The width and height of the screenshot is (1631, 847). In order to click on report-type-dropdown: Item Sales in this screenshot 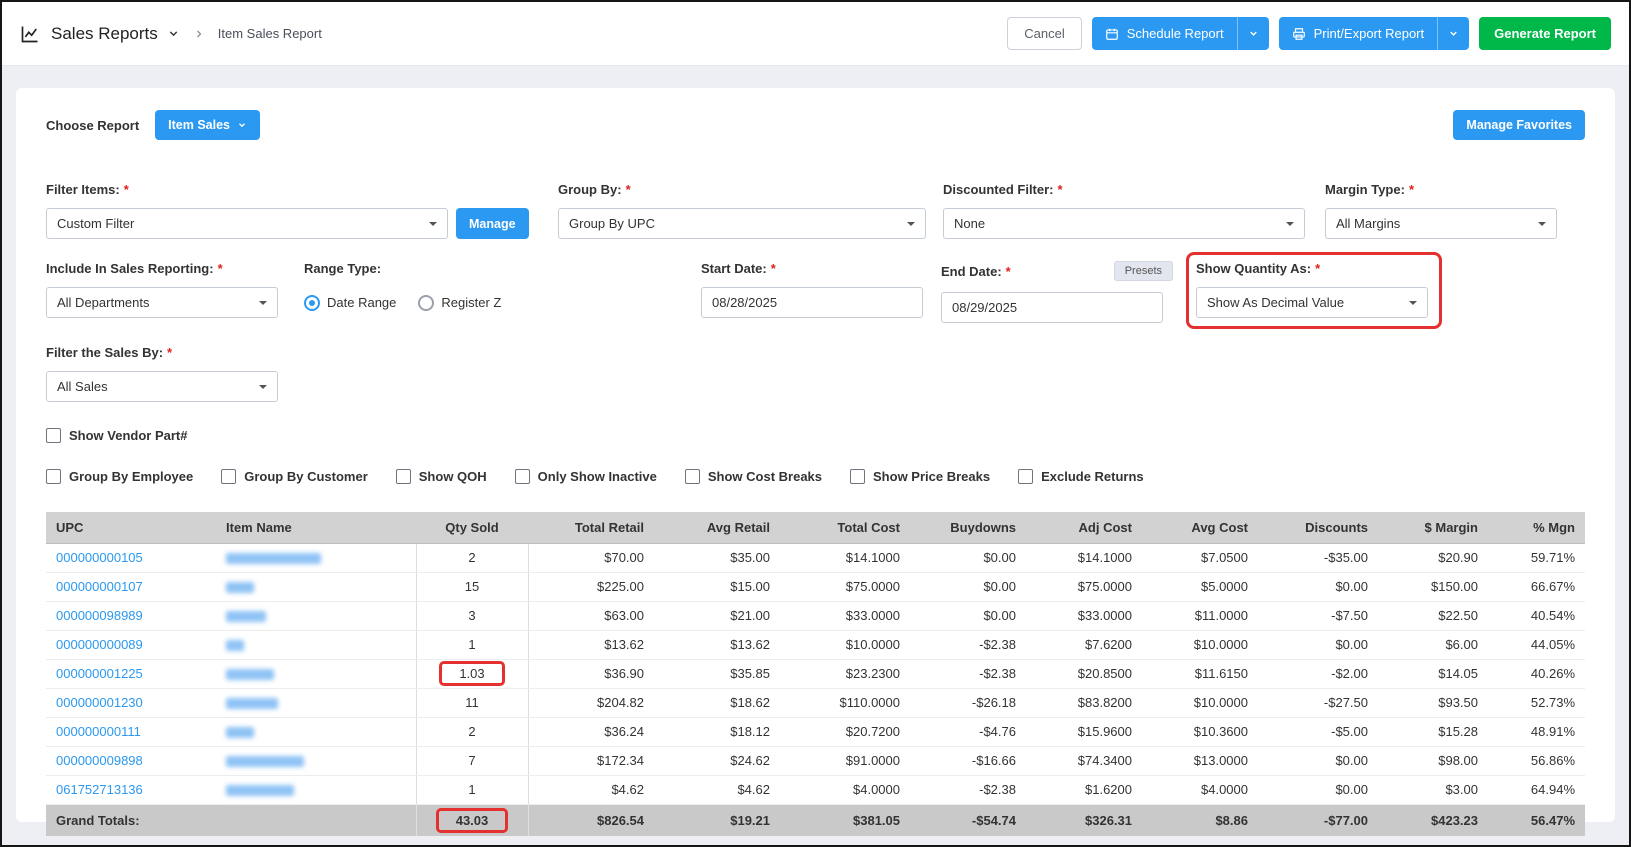, I will do `click(208, 125)`.